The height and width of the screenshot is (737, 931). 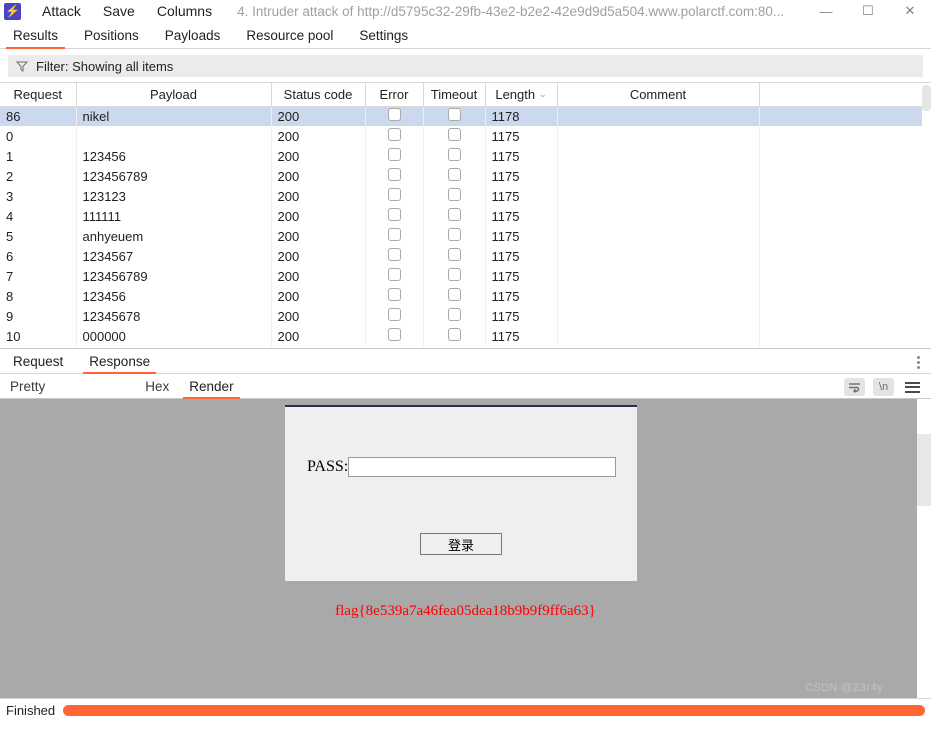 I want to click on render-scrollbar-thumb, so click(x=924, y=470).